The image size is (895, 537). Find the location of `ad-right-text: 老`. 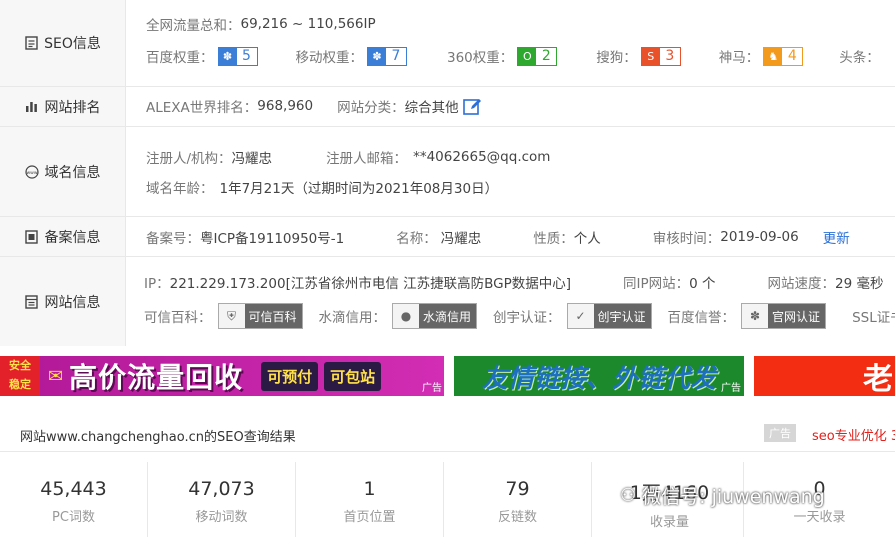

ad-right-text: 老 is located at coordinates (878, 379).